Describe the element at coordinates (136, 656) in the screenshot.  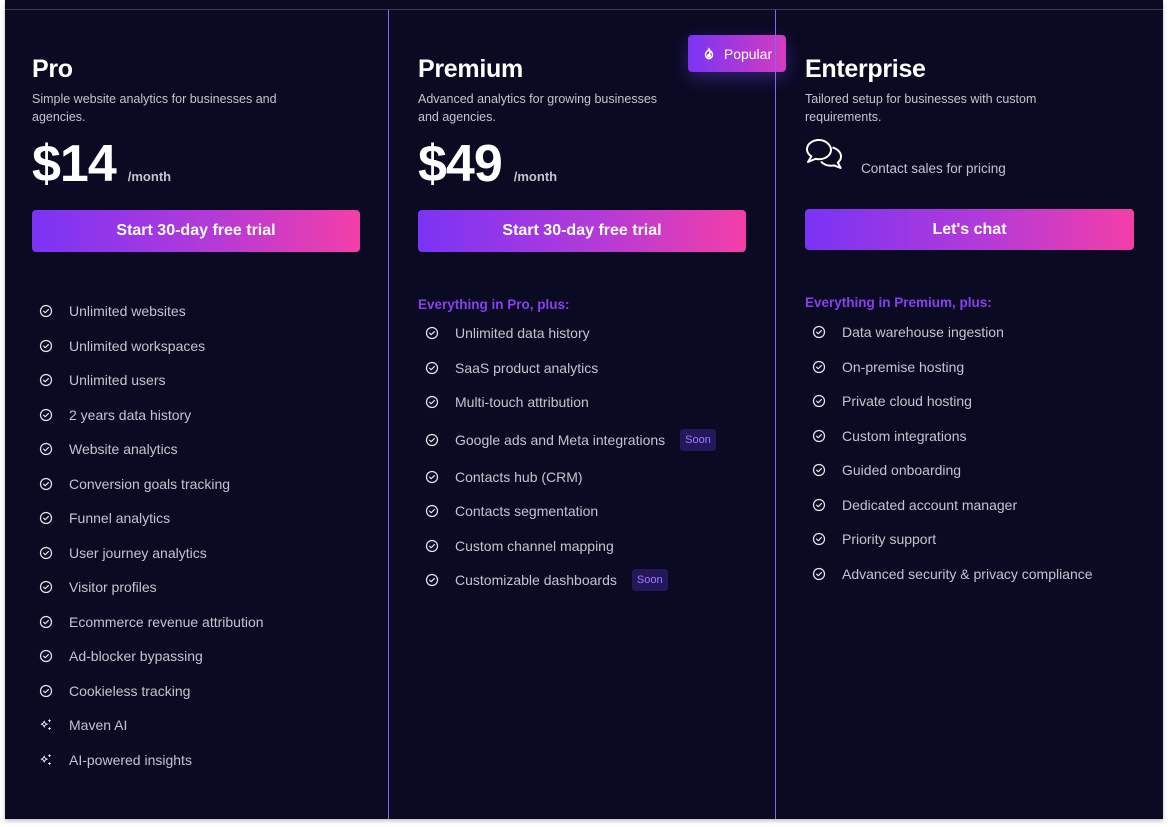
I see `feature-label: Ad-blocker bypassing` at that location.